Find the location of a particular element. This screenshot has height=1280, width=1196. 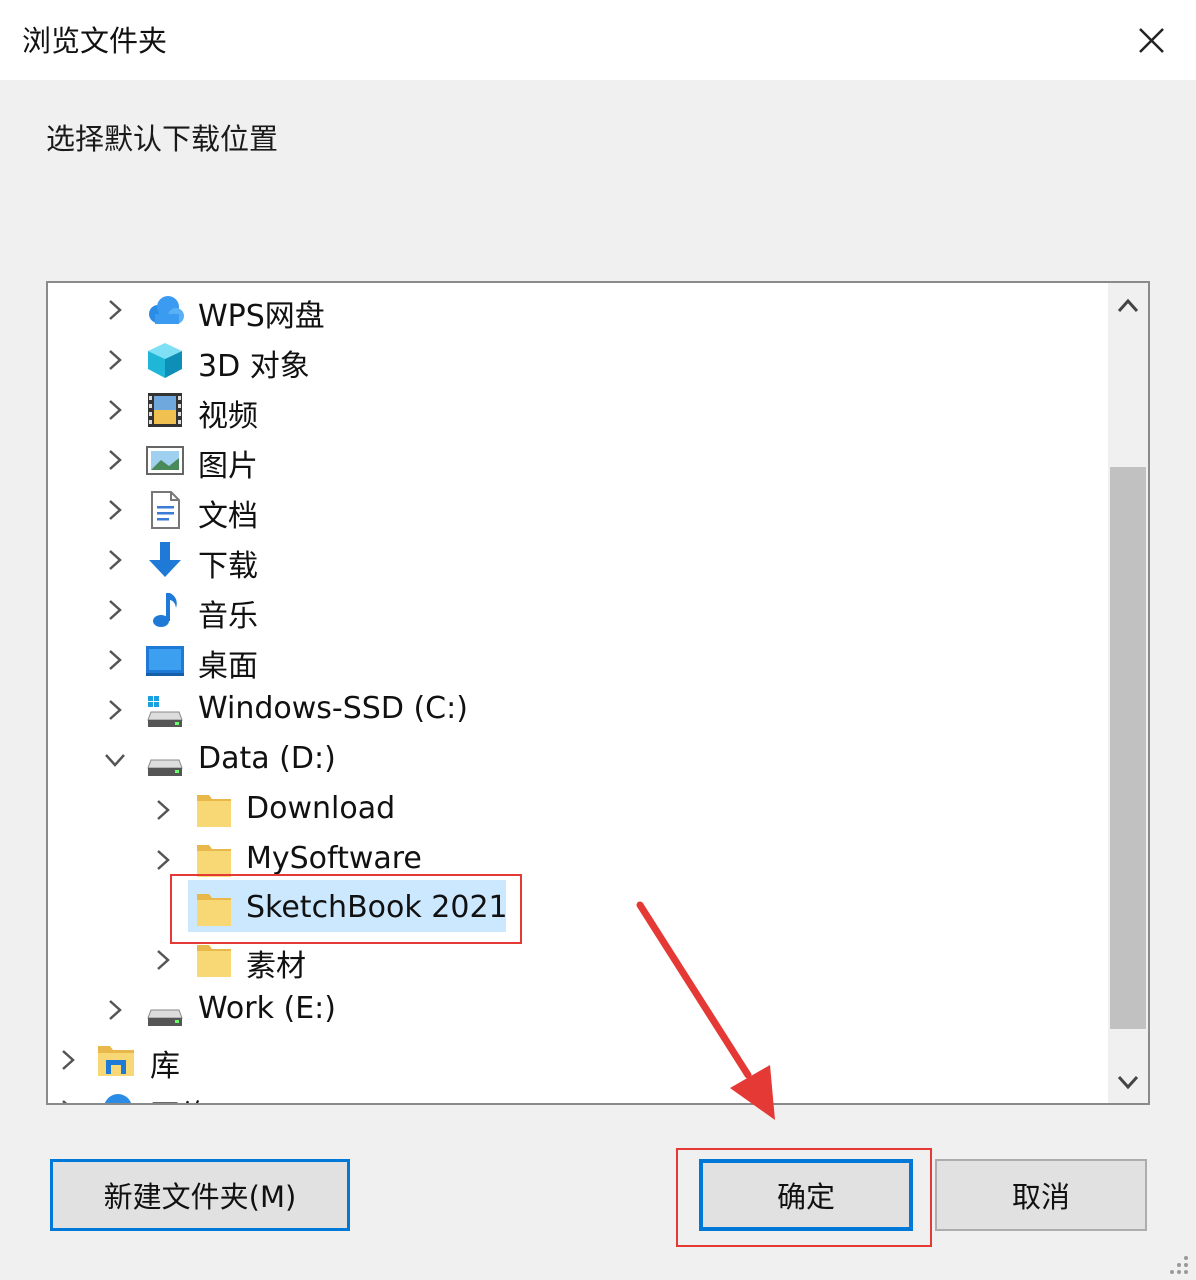

tree-item-label: 网络 is located at coordinates (180, 1097).